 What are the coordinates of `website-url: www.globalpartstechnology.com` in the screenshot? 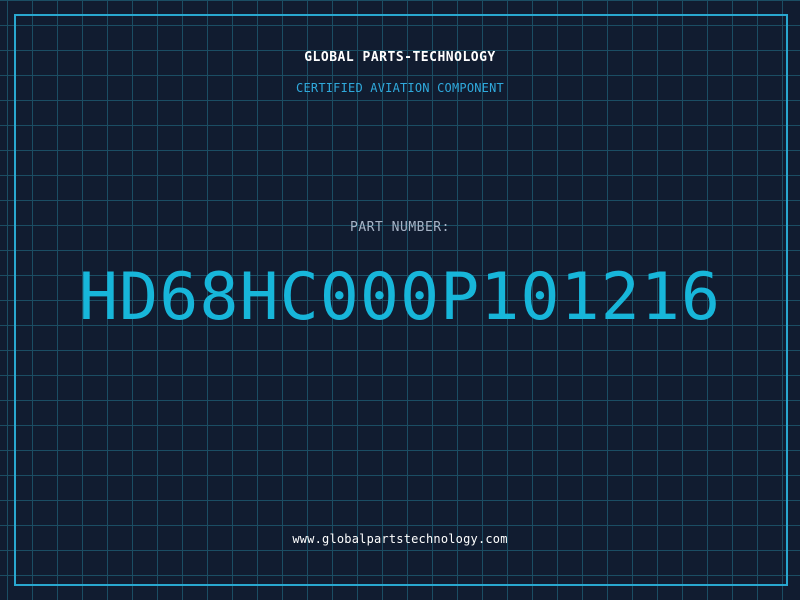 It's located at (400, 539).